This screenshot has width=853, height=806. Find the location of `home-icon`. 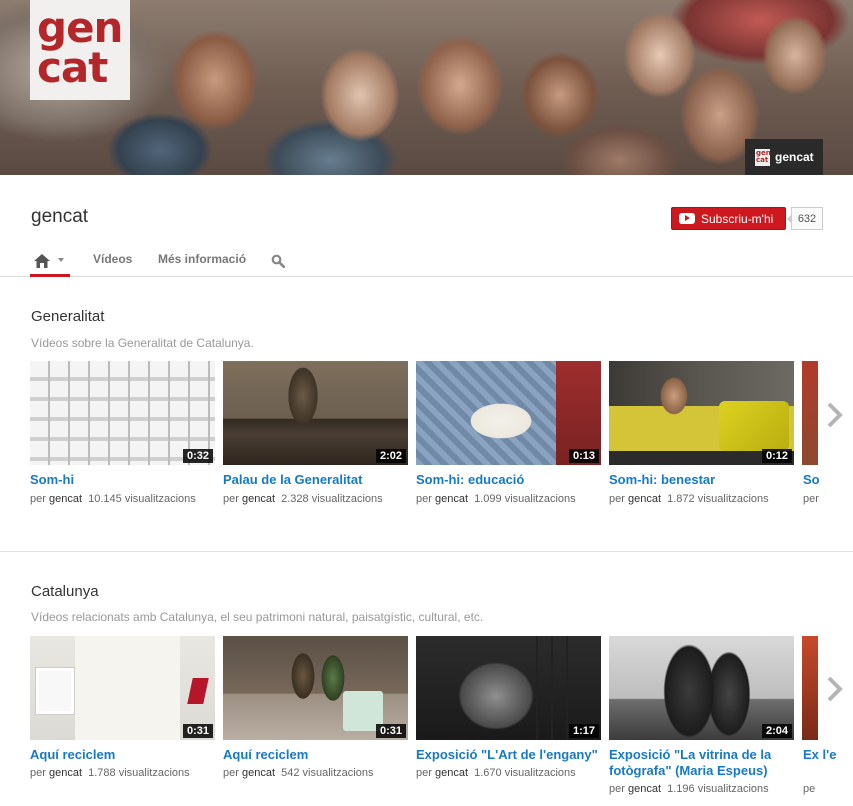

home-icon is located at coordinates (42, 261).